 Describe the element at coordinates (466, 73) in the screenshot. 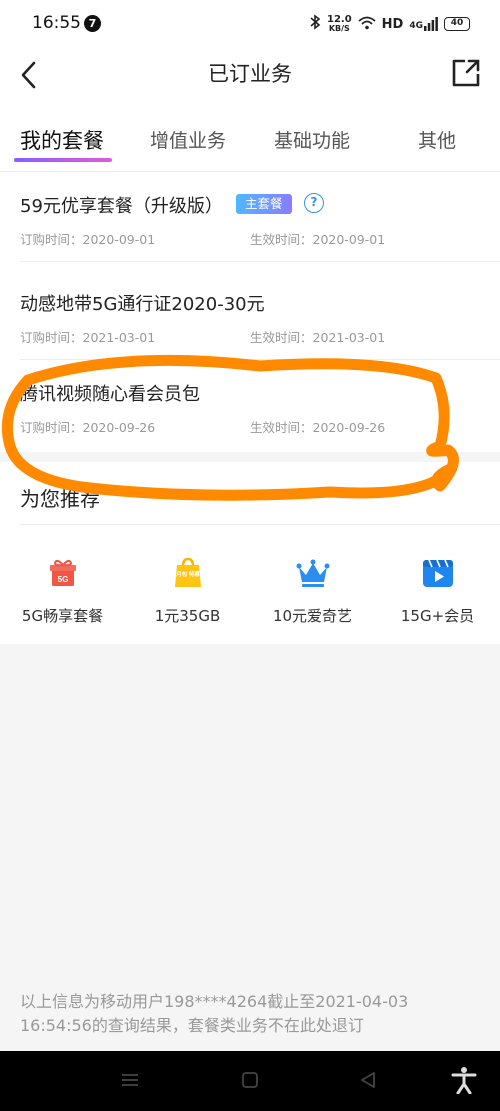

I see `share-out-icon` at that location.